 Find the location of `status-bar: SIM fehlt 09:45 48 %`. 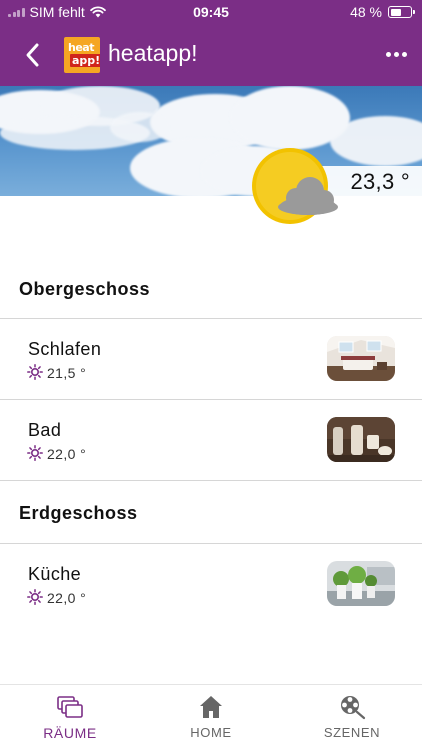

status-bar: SIM fehlt 09:45 48 % is located at coordinates (211, 12).